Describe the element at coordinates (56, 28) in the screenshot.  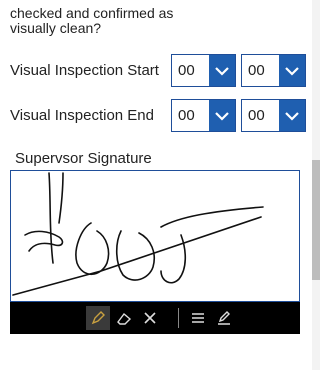
I see `question-line-2: visually clean?` at that location.